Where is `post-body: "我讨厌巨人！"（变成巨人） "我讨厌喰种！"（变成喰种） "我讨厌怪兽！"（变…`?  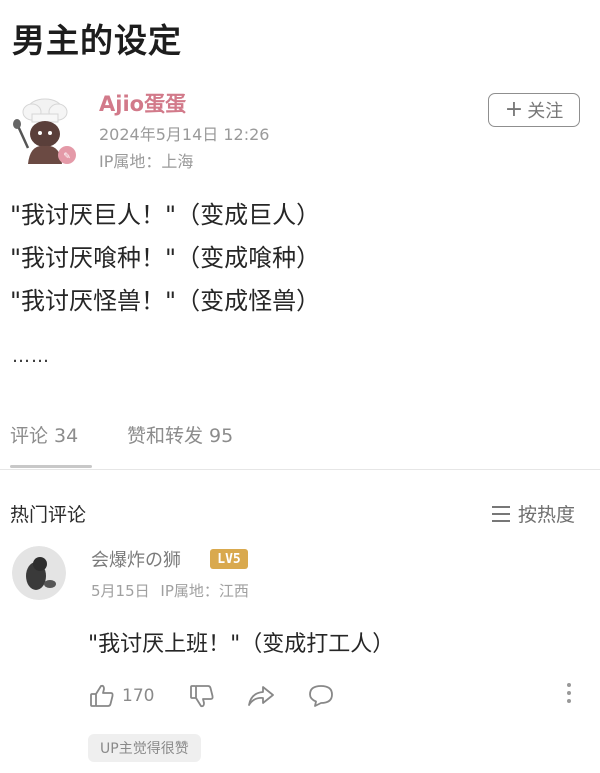 post-body: "我讨厌巨人！"（变成巨人） "我讨厌喰种！"（变成喰种） "我讨厌怪兽！"（变… is located at coordinates (165, 258).